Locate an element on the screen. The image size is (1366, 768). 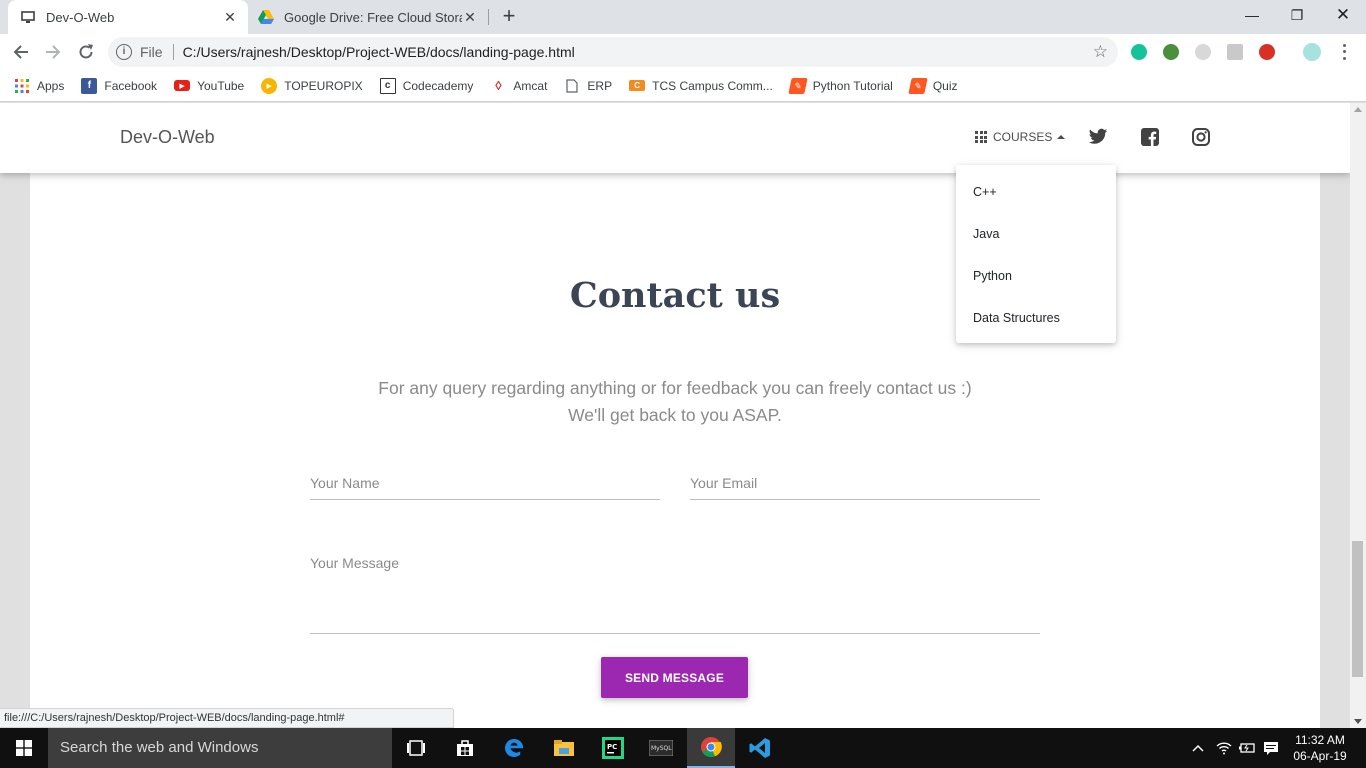
store-icon is located at coordinates (465, 748).